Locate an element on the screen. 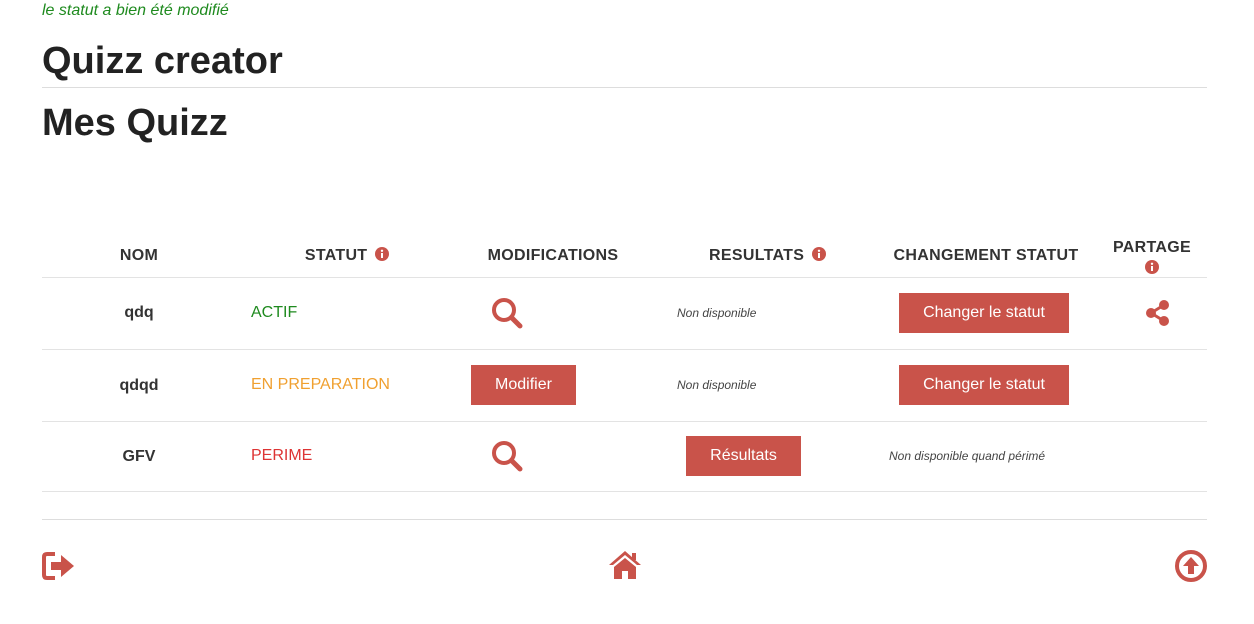 Image resolution: width=1254 pixels, height=624 pixels. modify-button: Modifier is located at coordinates (523, 385).